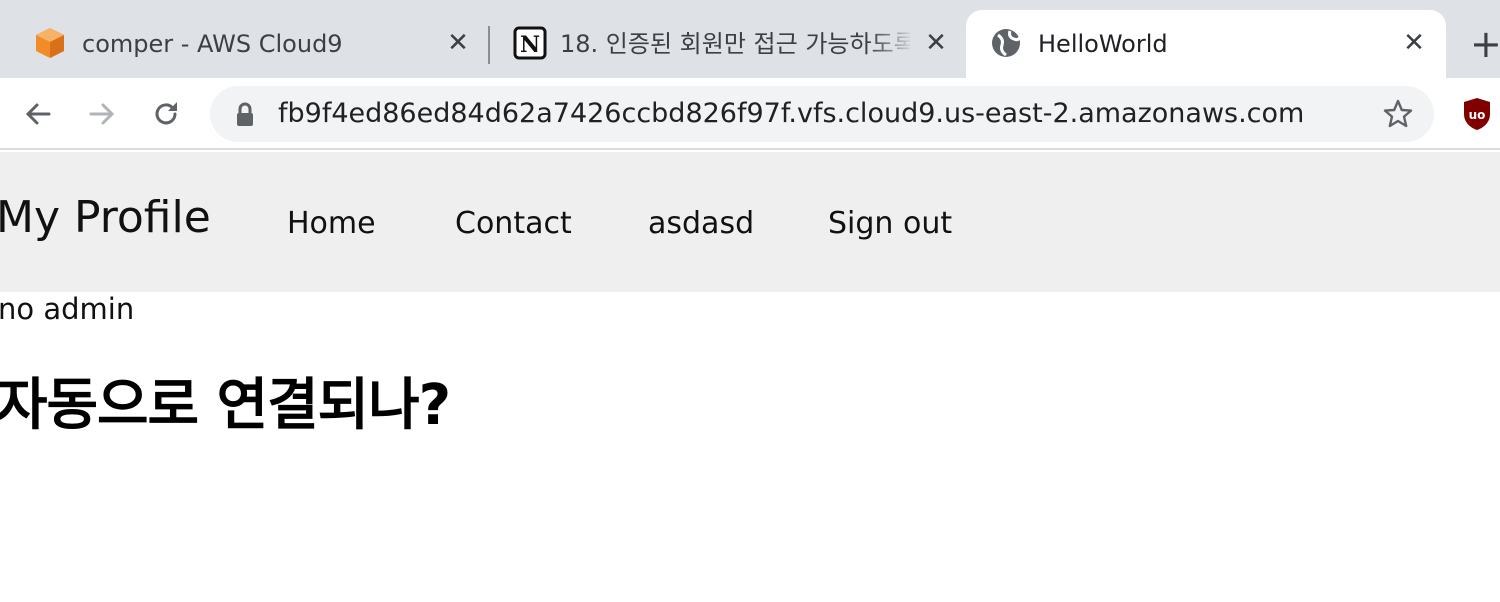 Image resolution: width=1500 pixels, height=602 pixels. What do you see at coordinates (245, 117) in the screenshot?
I see `lock-icon` at bounding box center [245, 117].